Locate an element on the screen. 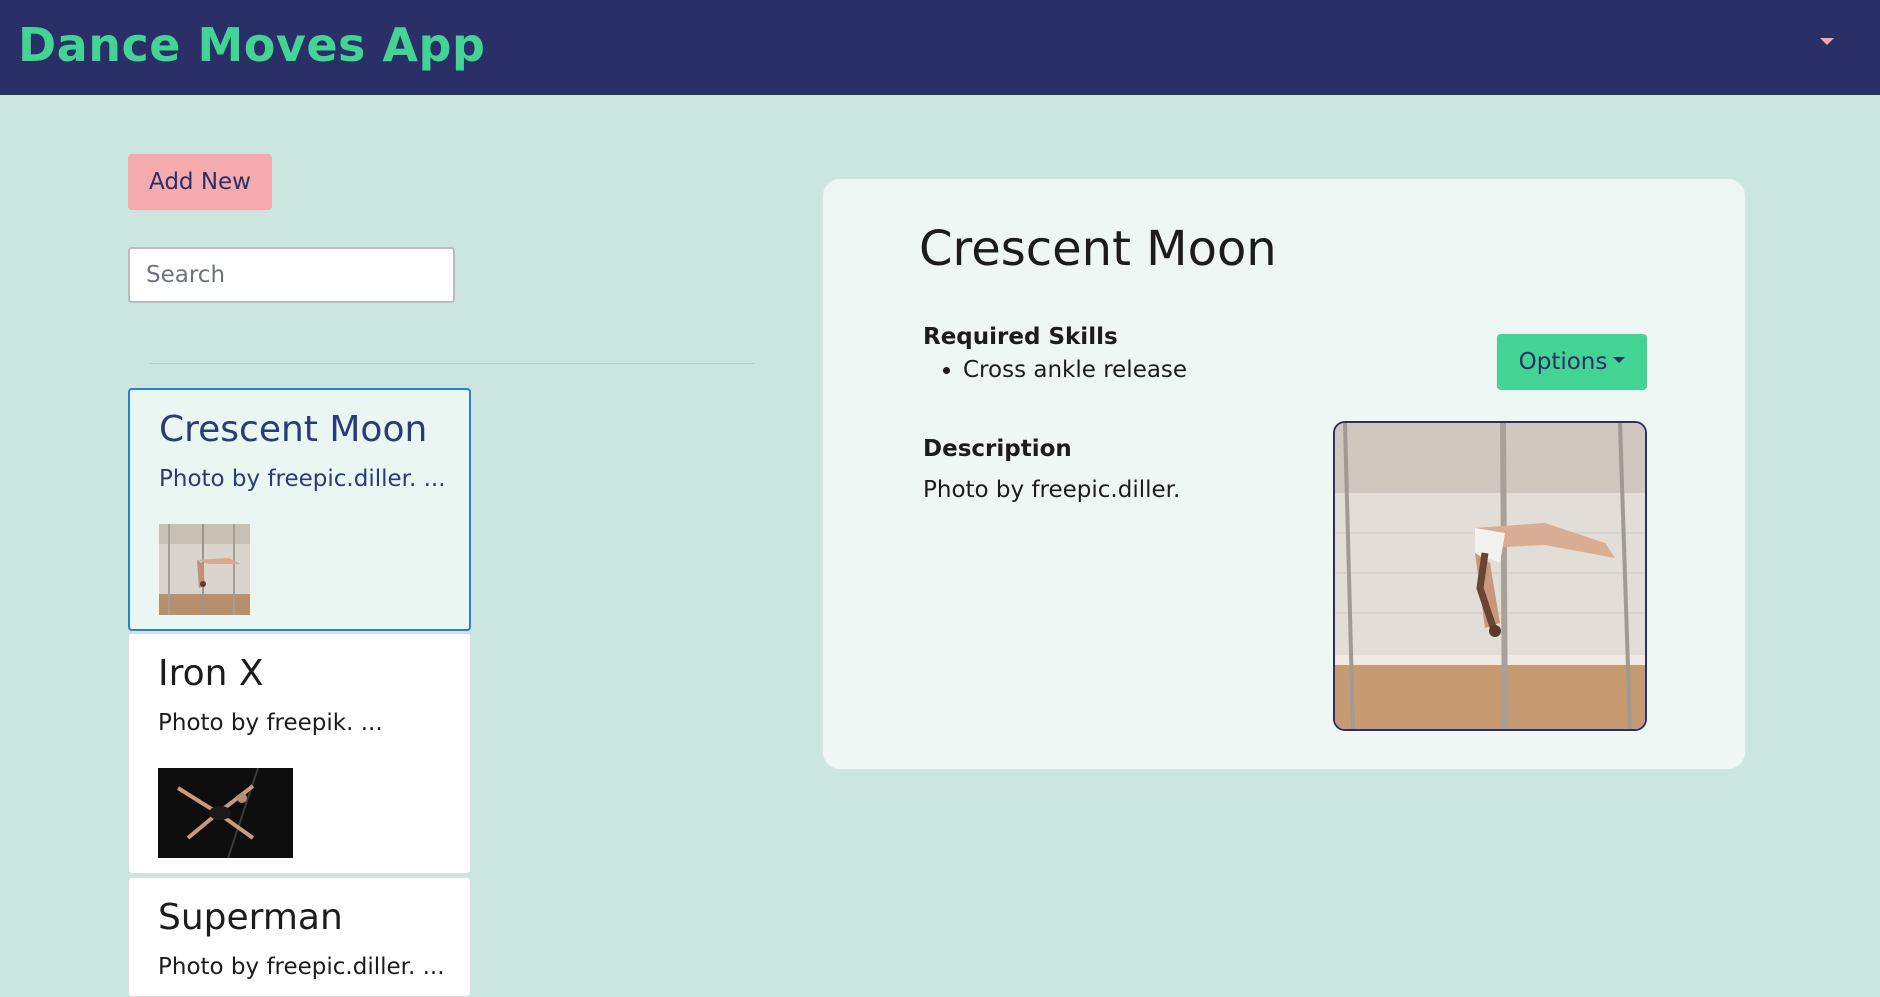  options-dropdown-button: Options is located at coordinates (1572, 362).